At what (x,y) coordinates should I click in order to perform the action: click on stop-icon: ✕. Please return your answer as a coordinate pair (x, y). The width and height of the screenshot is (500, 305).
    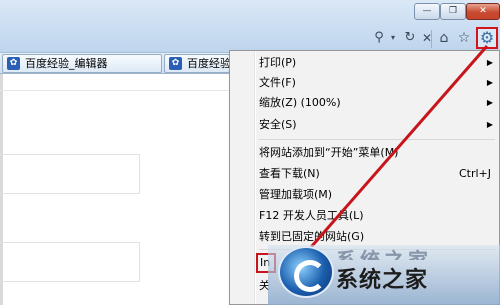
    Looking at the image, I should click on (427, 38).